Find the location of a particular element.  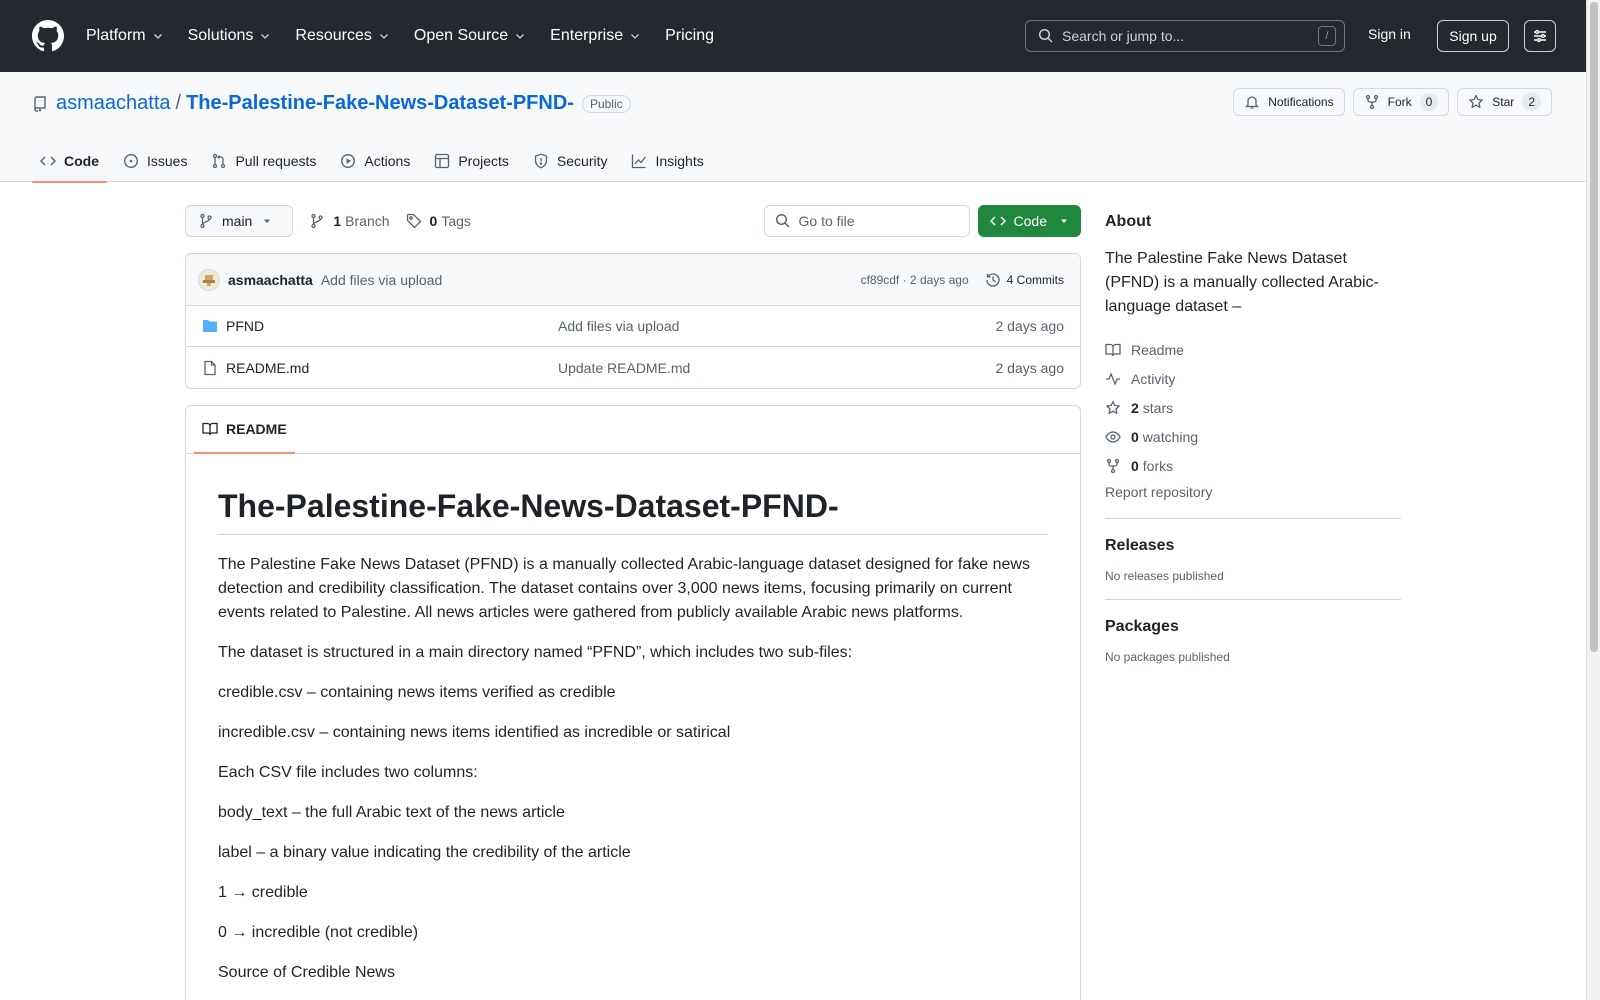

readme-paragraph: Each CSV file includes two columns: is located at coordinates (348, 772).